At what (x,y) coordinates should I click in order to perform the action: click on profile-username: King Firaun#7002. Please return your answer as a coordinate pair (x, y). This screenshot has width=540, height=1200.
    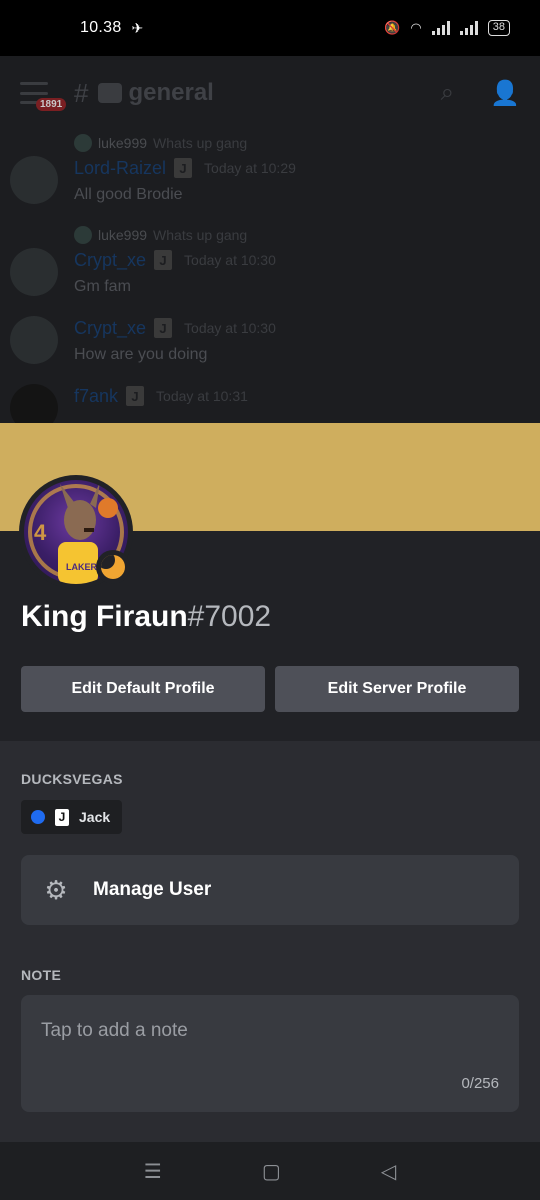
    Looking at the image, I should click on (146, 617).